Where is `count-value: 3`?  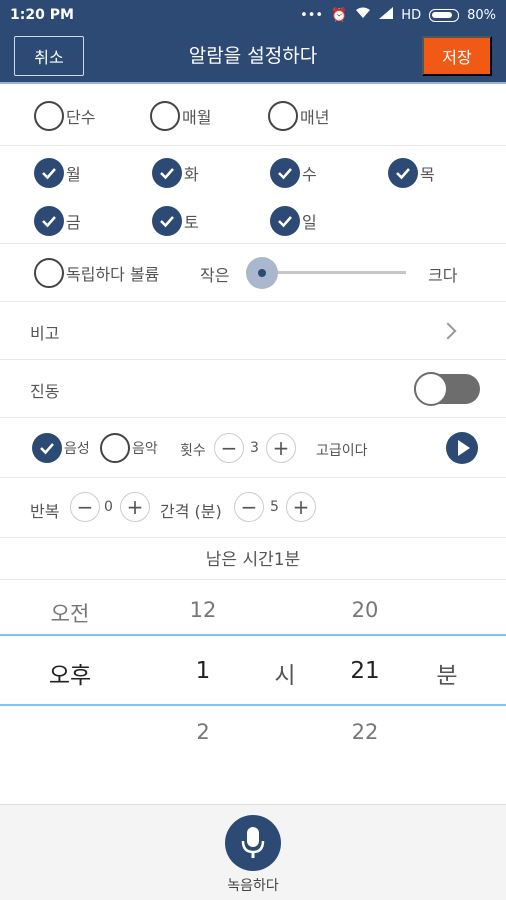
count-value: 3 is located at coordinates (254, 448).